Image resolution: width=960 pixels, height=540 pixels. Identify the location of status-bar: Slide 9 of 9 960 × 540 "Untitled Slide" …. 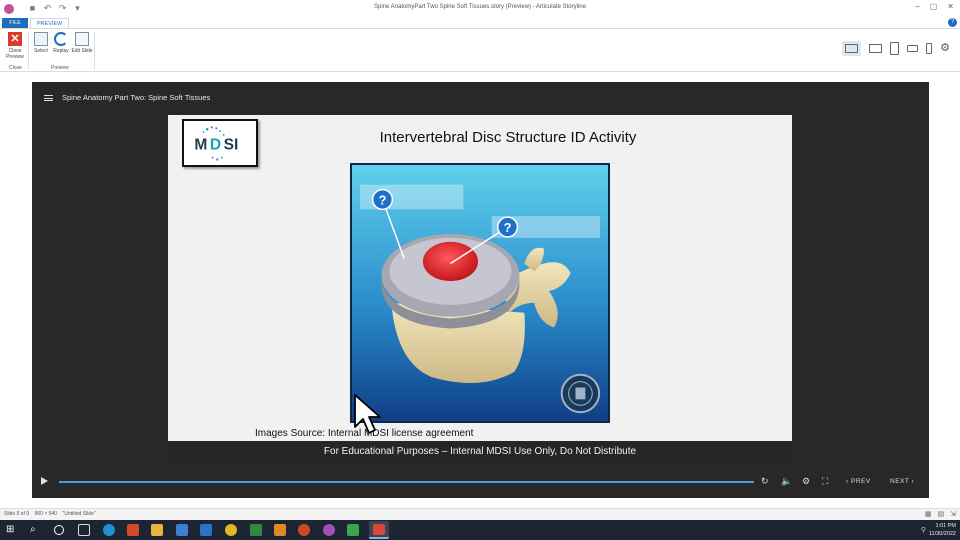
(480, 514).